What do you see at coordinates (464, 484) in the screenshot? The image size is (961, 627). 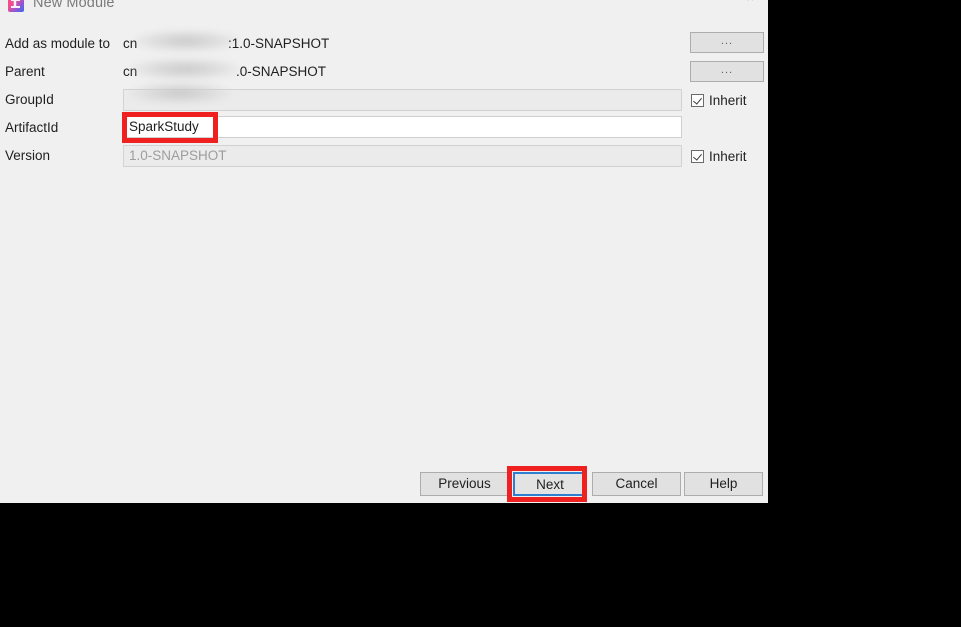 I see `previous-button: Previous` at bounding box center [464, 484].